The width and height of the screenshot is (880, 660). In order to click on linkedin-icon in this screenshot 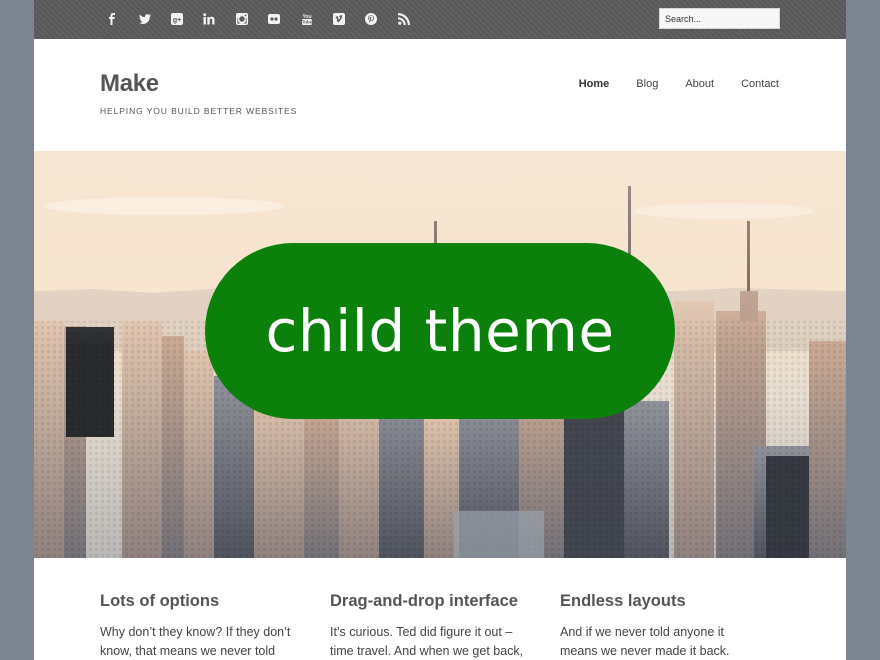, I will do `click(209, 19)`.